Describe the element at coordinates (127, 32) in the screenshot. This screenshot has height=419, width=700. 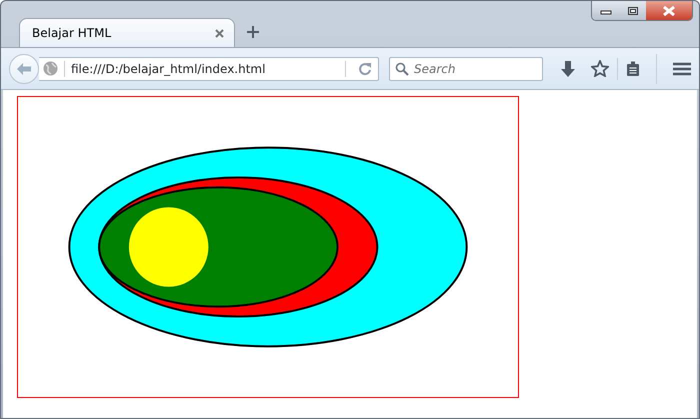
I see `browser-tab: Belajar HTML` at that location.